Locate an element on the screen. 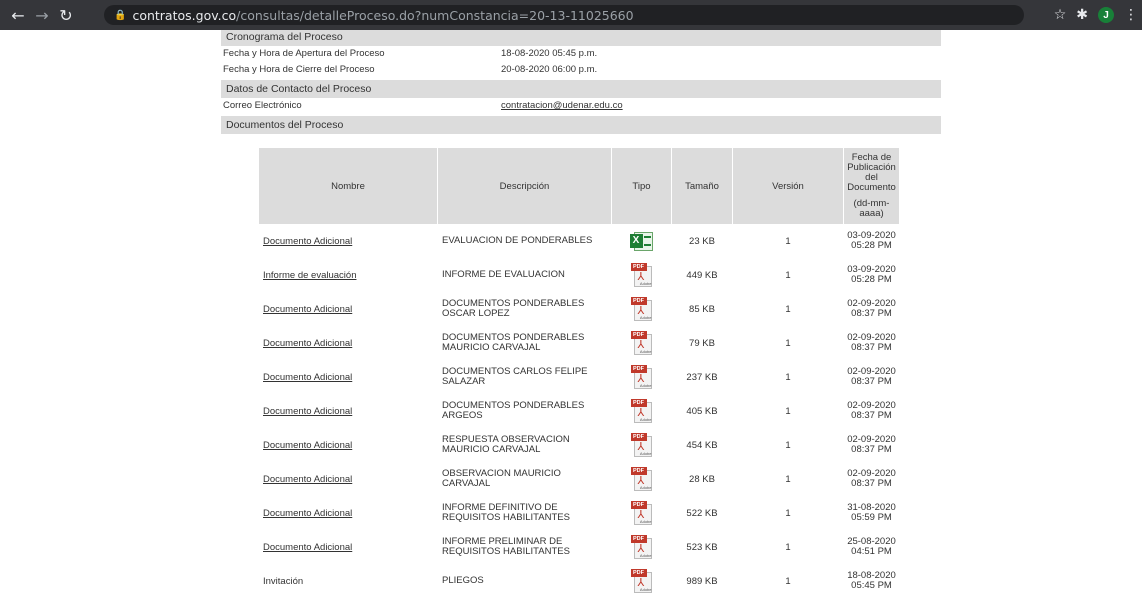  cell-tamano: 23 KB is located at coordinates (702, 241).